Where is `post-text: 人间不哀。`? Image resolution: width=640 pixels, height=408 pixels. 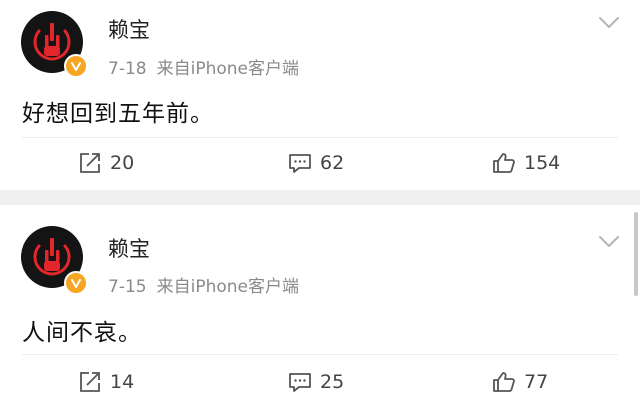
post-text: 人间不哀。 is located at coordinates (82, 333).